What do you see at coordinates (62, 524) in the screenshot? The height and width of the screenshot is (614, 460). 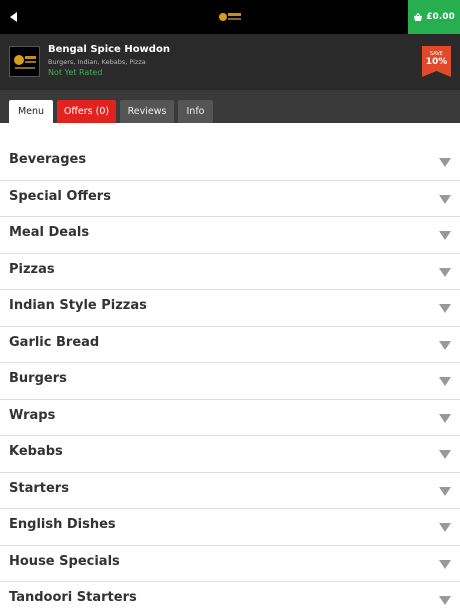 I see `menu-category-label: English Dishes` at bounding box center [62, 524].